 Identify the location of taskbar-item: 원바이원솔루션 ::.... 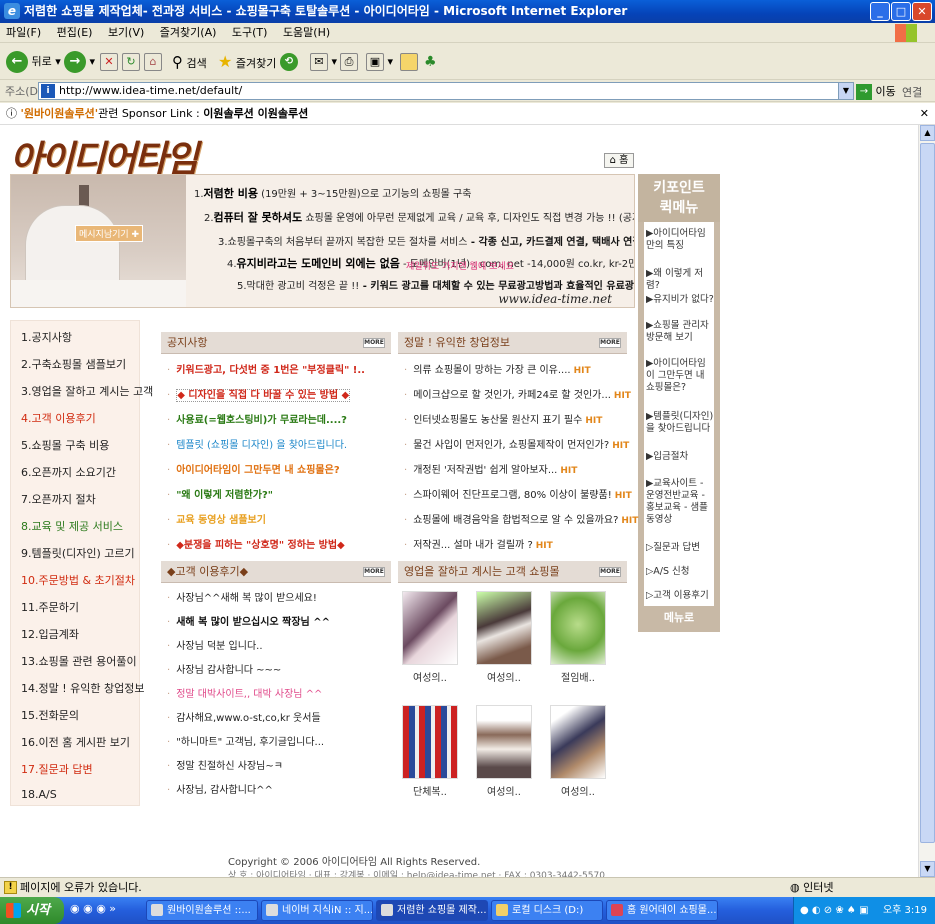
(202, 910).